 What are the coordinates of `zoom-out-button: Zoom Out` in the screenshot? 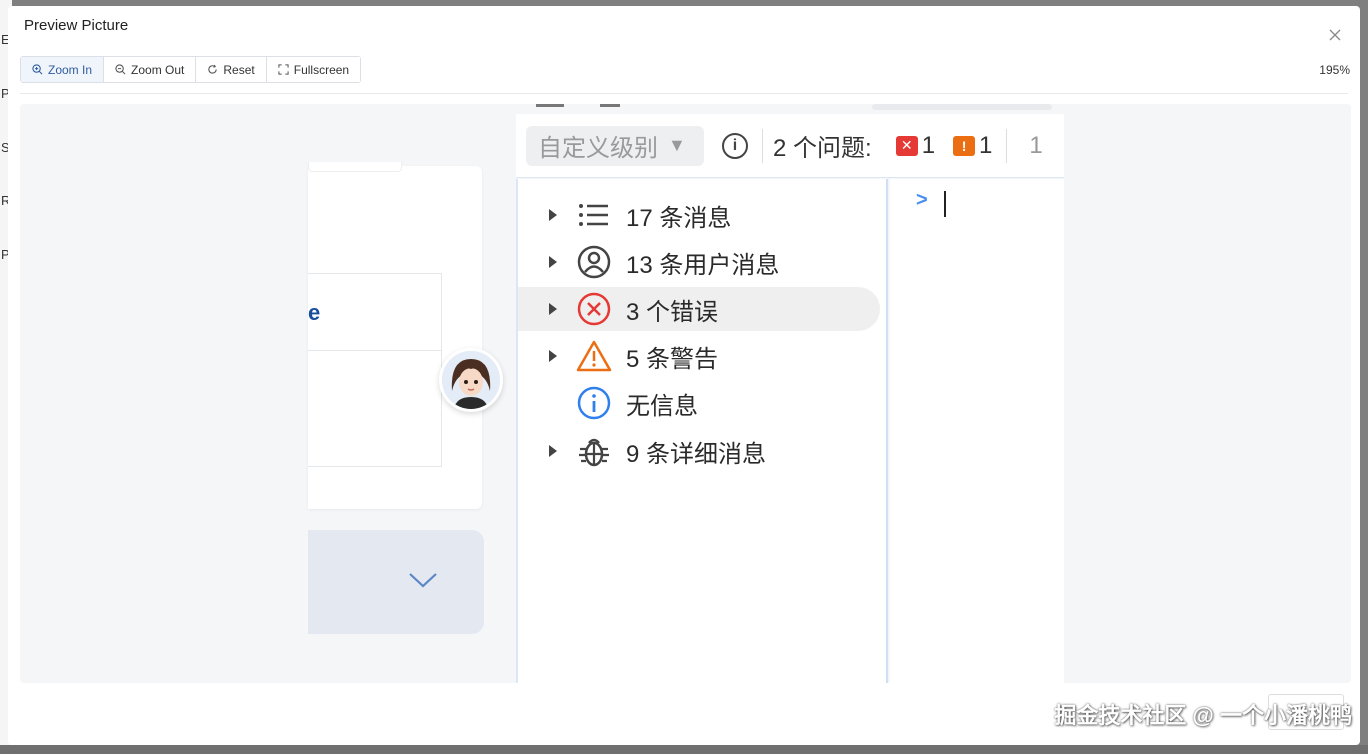 It's located at (150, 69).